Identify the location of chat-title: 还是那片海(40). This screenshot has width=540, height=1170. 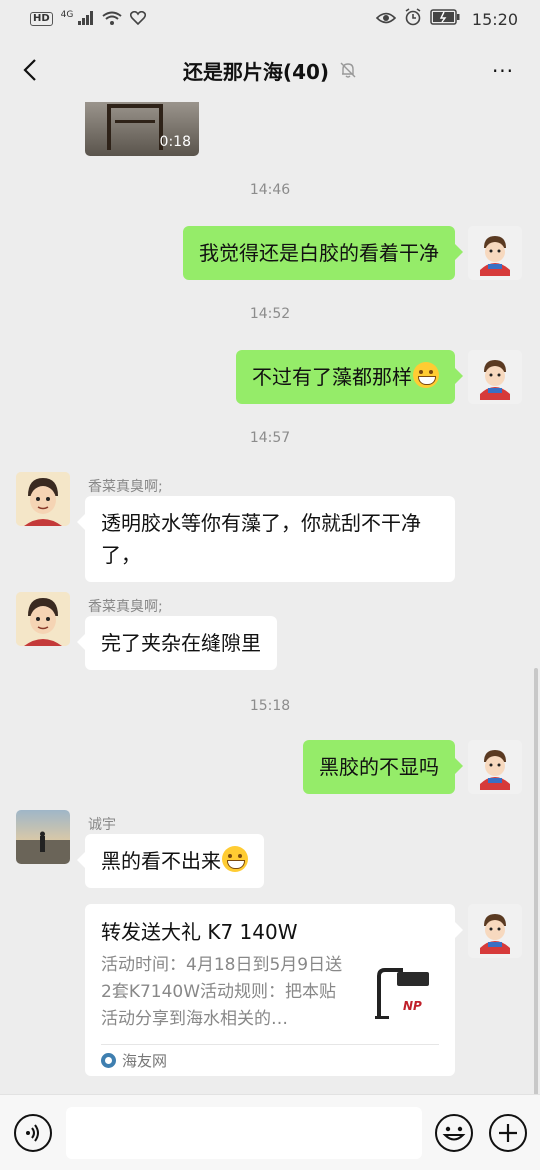
(256, 71).